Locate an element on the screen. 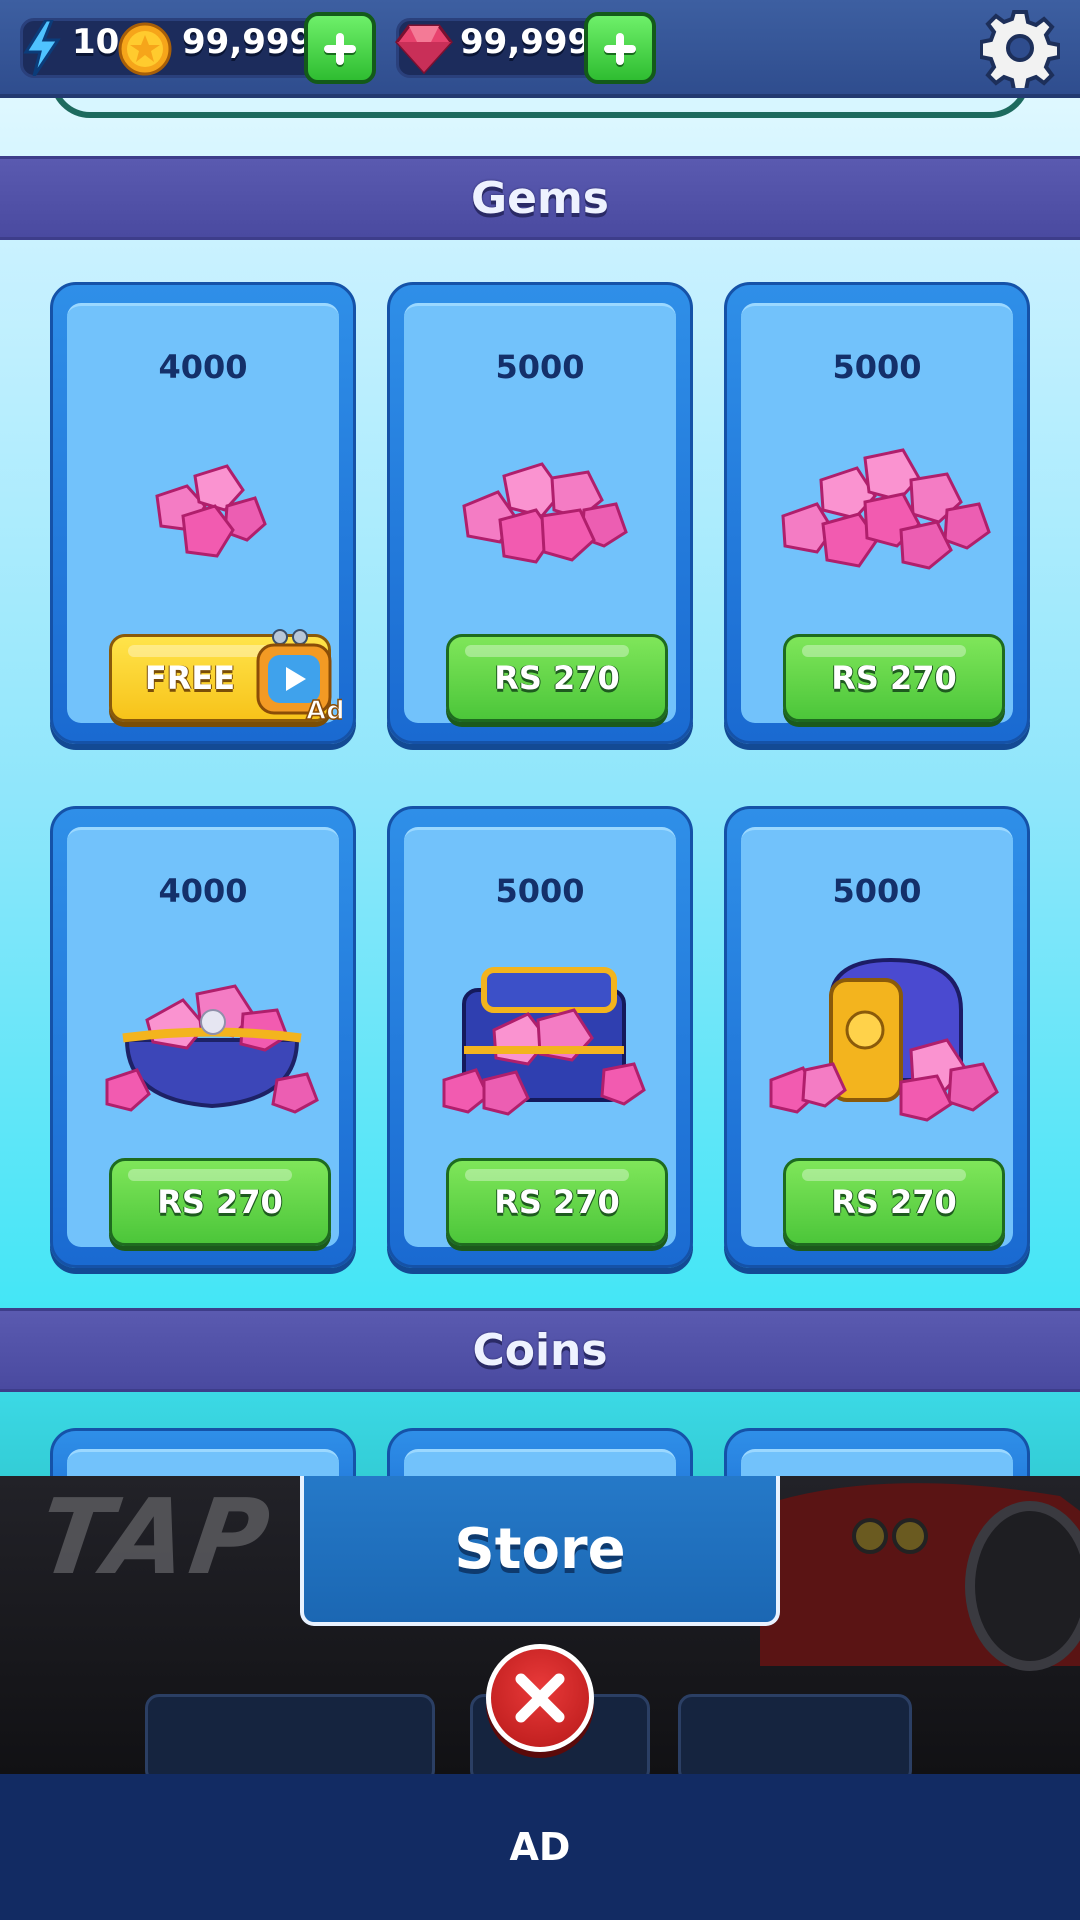 The image size is (1080, 1920). coins-section-header: Coins is located at coordinates (540, 1350).